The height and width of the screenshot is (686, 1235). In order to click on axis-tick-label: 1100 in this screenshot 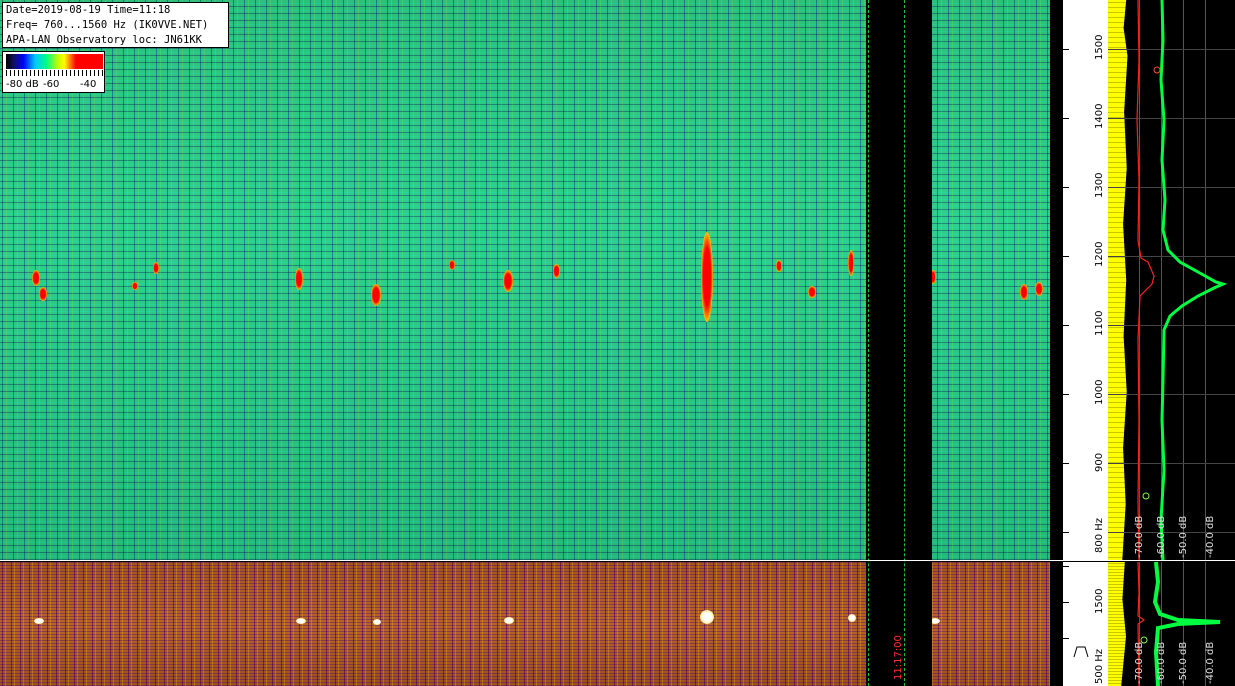, I will do `click(1099, 323)`.